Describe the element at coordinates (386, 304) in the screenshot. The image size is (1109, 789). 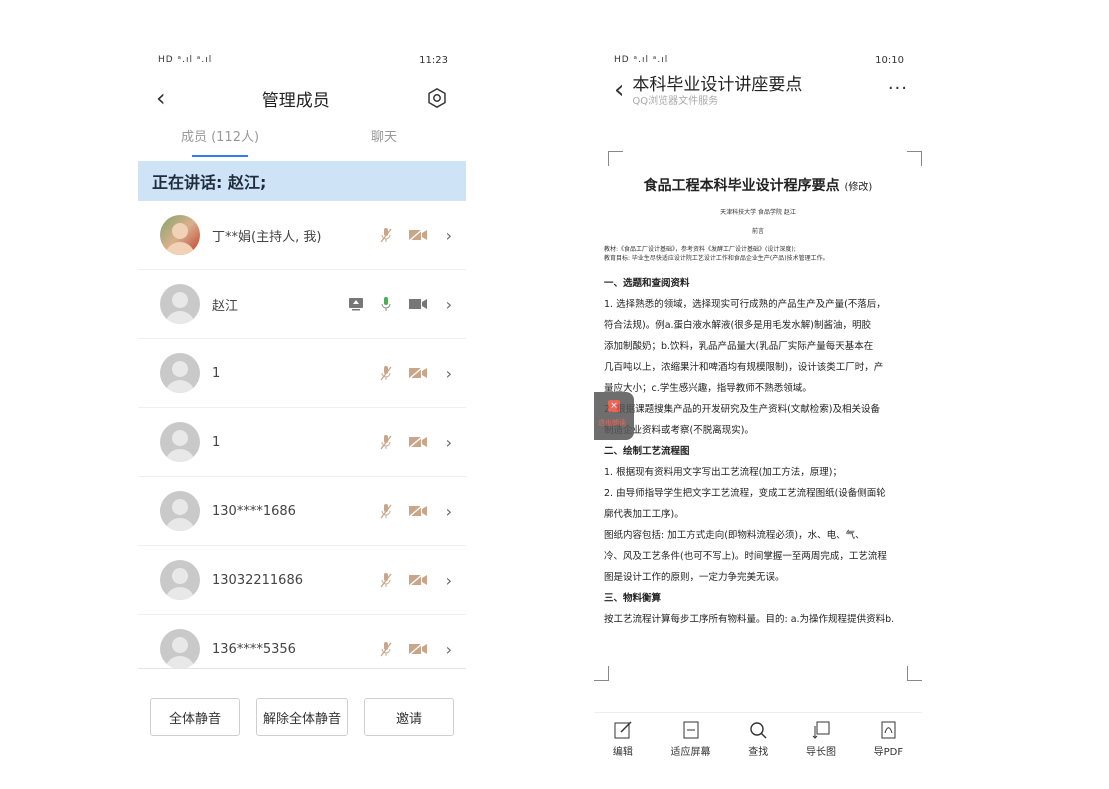
I see `mic-active-icon` at that location.